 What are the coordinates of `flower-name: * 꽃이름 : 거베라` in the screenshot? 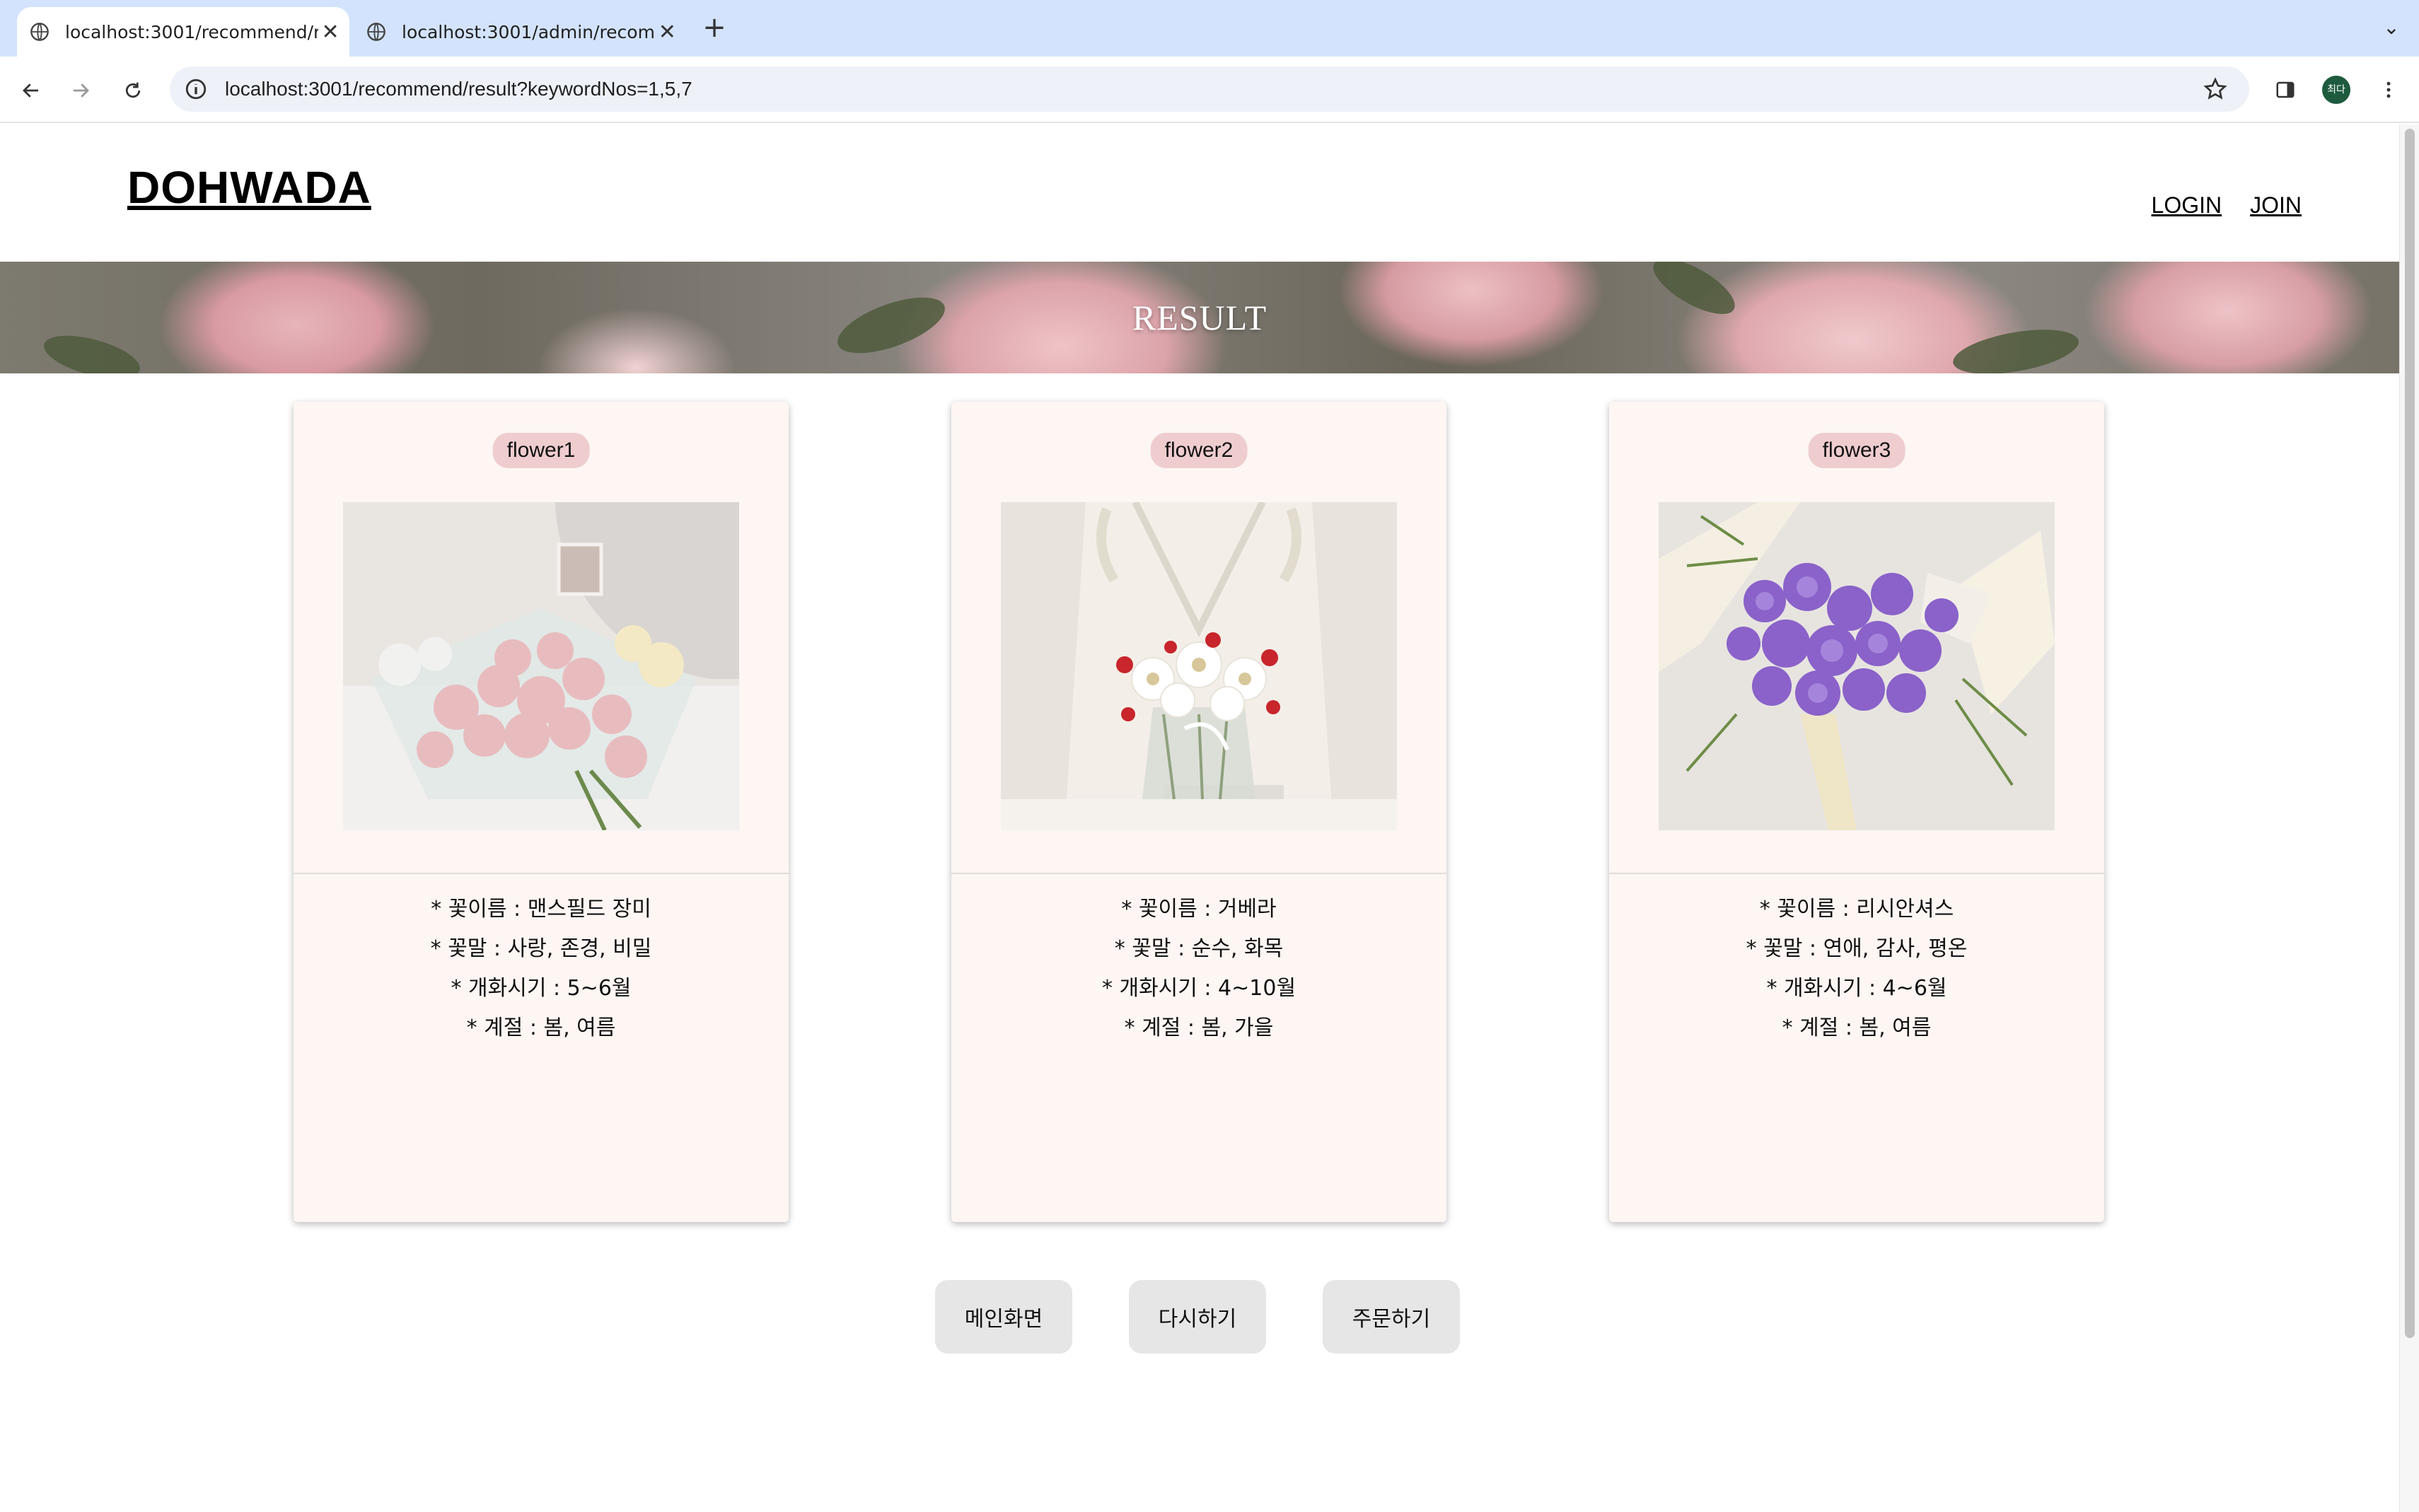 It's located at (1199, 909).